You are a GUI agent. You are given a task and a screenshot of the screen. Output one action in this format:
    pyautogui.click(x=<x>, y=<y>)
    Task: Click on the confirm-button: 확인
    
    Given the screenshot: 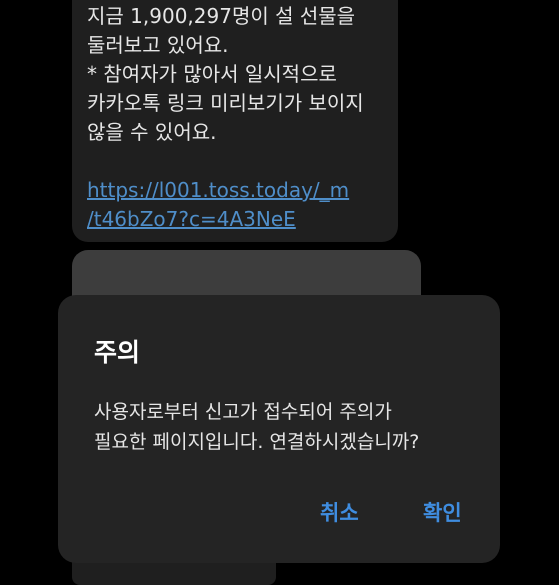 What is the action you would take?
    pyautogui.click(x=442, y=512)
    